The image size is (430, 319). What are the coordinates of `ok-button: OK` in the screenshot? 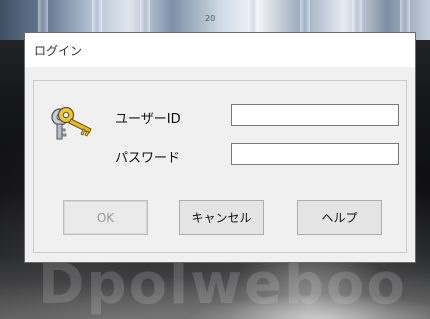 It's located at (105, 217).